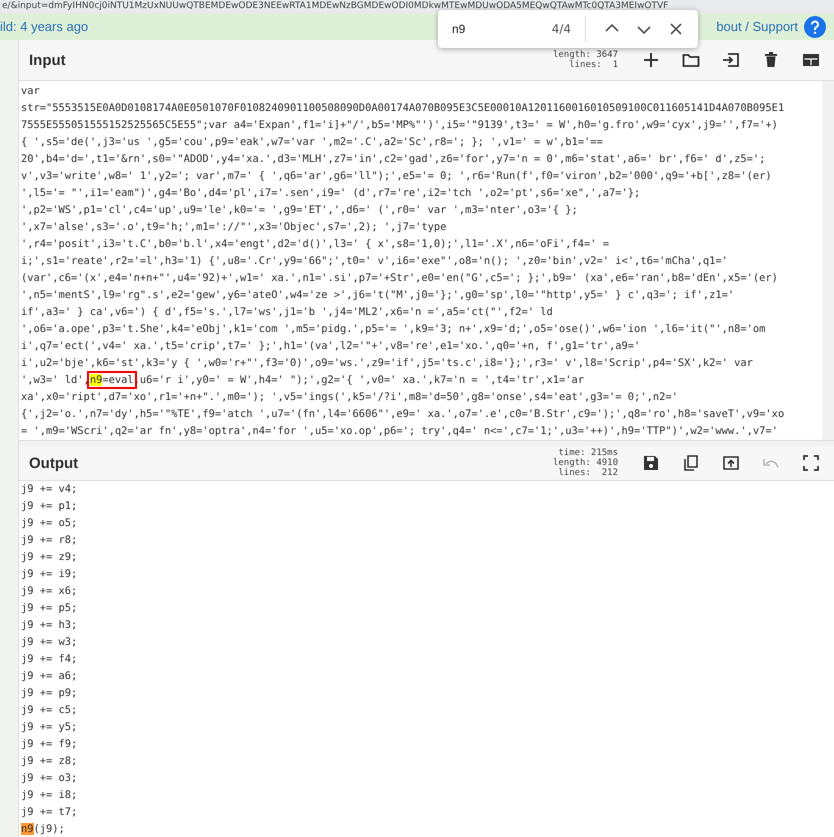 Image resolution: width=834 pixels, height=837 pixels. What do you see at coordinates (49, 591) in the screenshot?
I see `code-text: j9 += x6;` at bounding box center [49, 591].